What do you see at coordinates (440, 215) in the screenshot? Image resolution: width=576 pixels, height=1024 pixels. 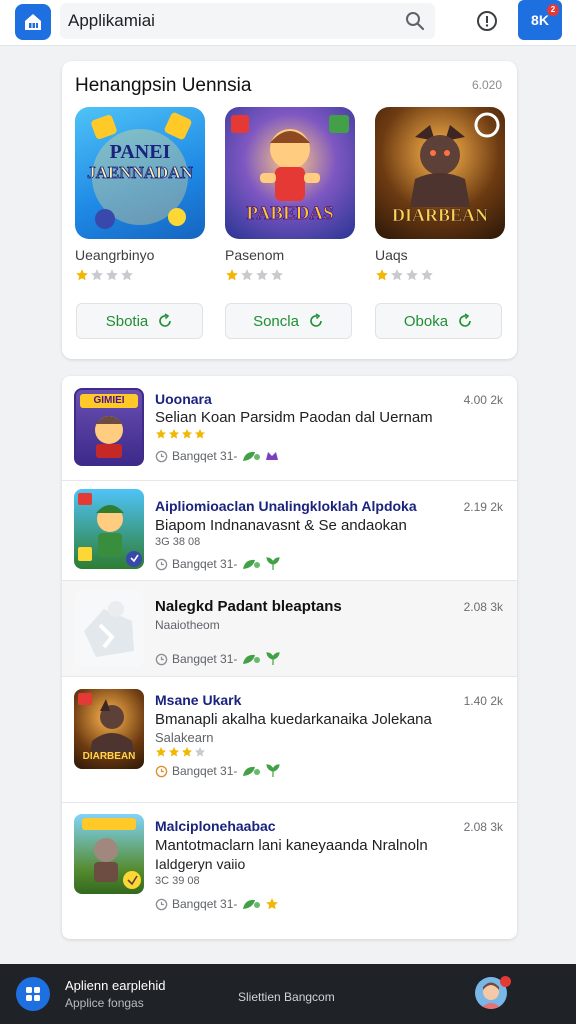 I see `artwork-title: DIARBEAN` at bounding box center [440, 215].